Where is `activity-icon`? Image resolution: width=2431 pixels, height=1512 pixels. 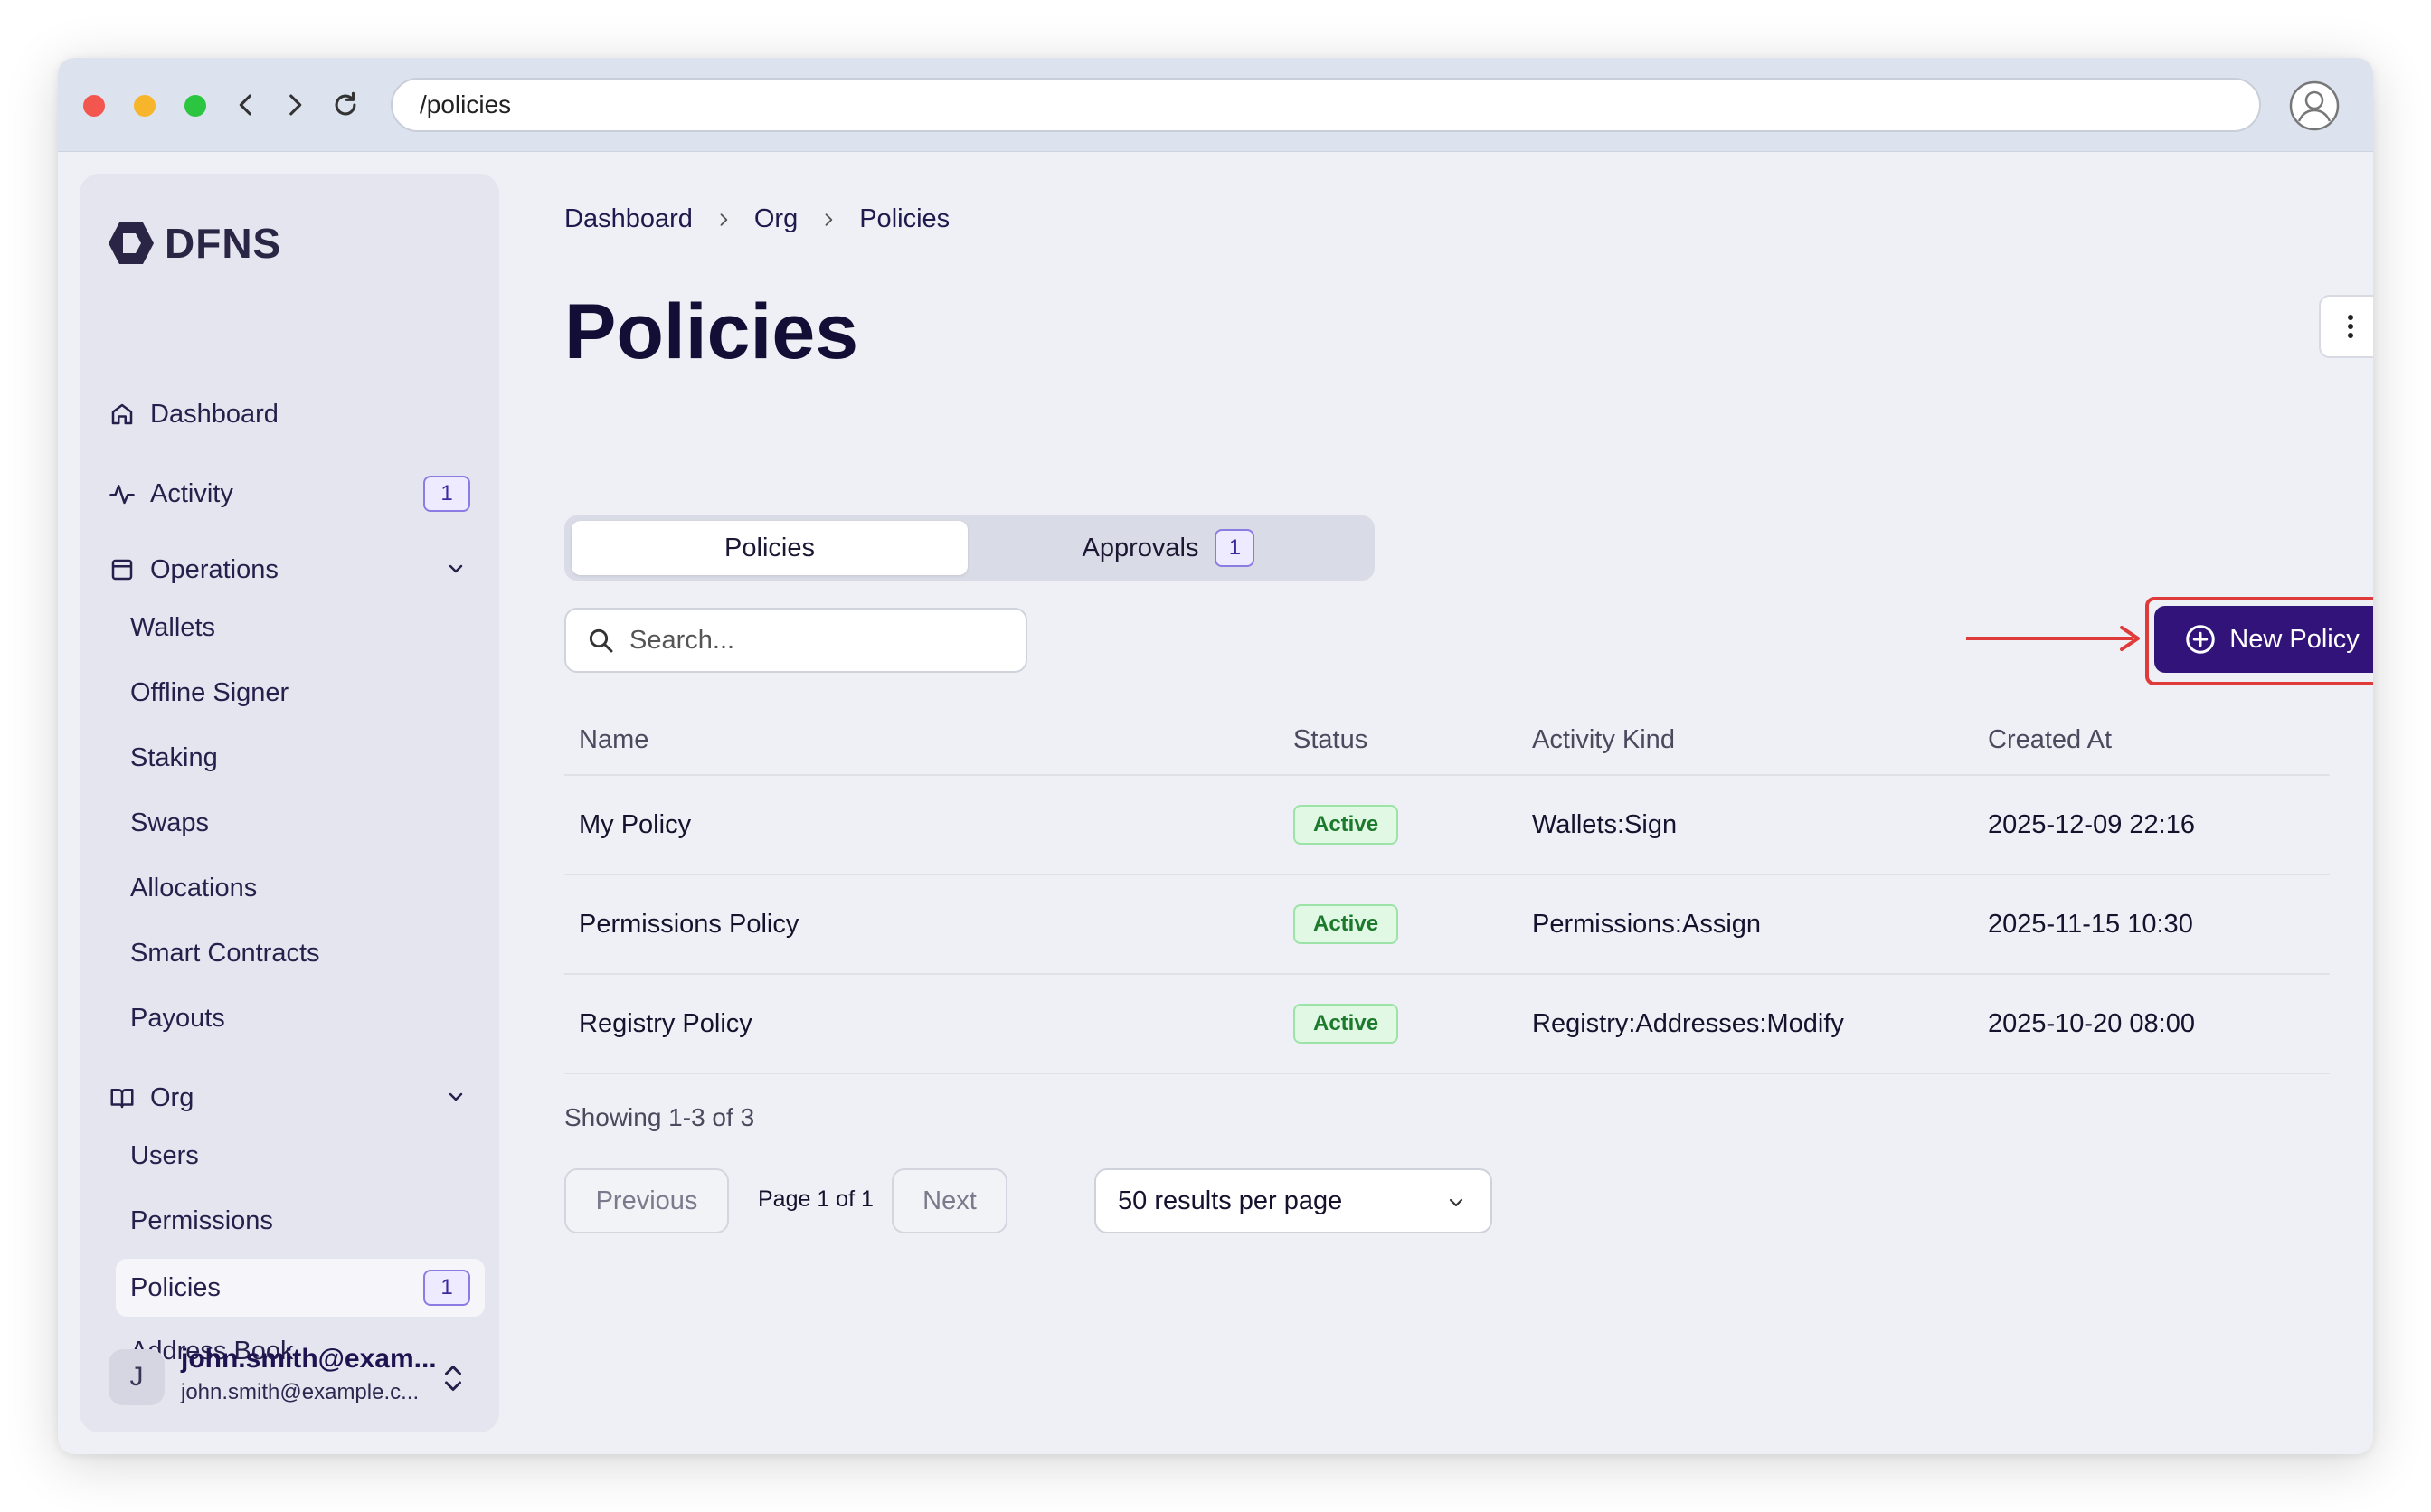 activity-icon is located at coordinates (122, 495).